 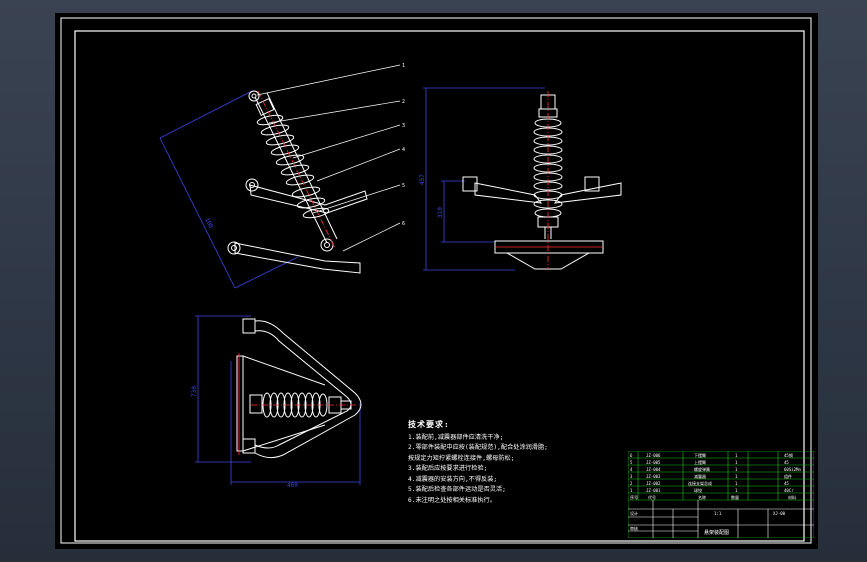 I want to click on side-center-line, so click(x=296, y=169).